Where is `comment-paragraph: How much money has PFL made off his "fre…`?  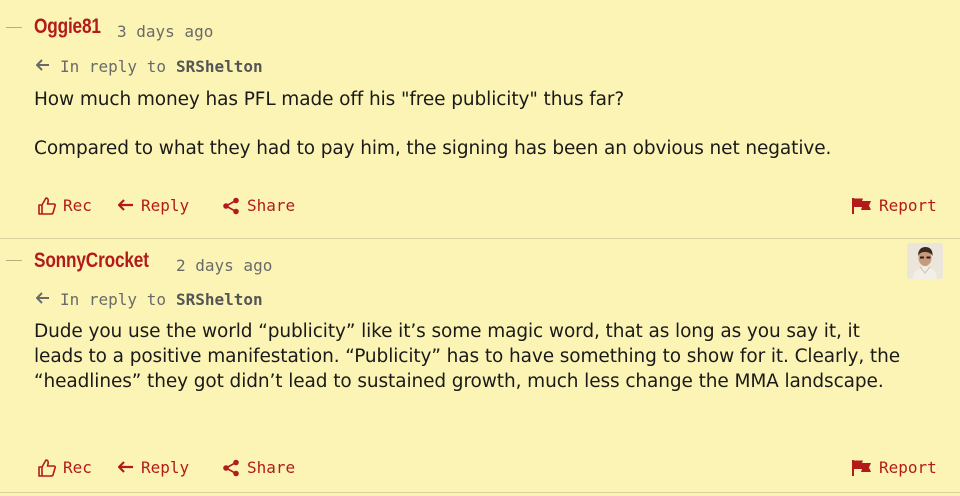 comment-paragraph: How much money has PFL made off his "fre… is located at coordinates (329, 99).